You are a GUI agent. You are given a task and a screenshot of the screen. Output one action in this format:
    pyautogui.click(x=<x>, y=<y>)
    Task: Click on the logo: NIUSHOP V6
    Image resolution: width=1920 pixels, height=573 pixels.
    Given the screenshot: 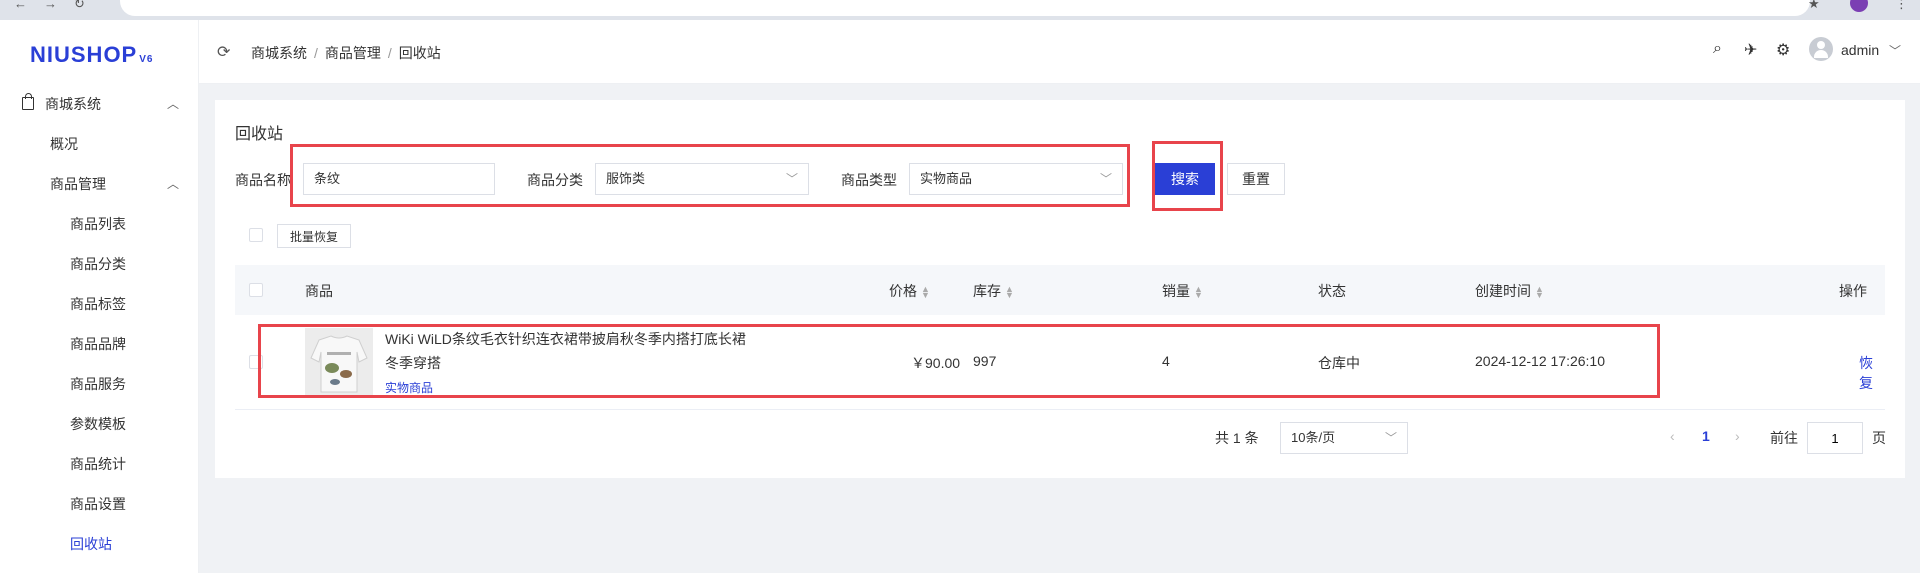 What is the action you would take?
    pyautogui.click(x=91, y=55)
    